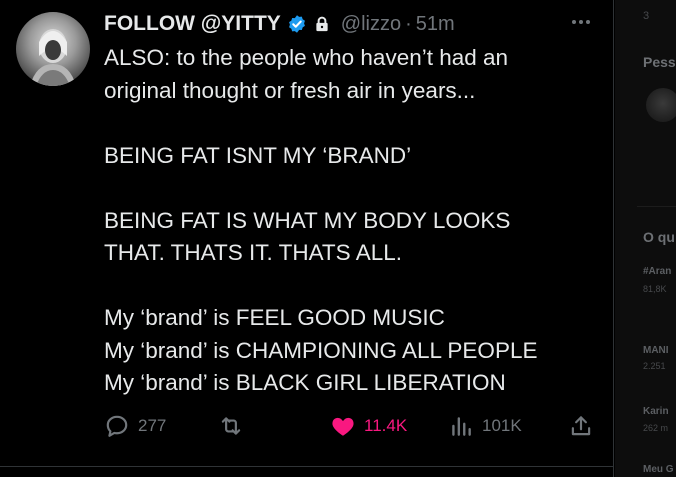 Image resolution: width=676 pixels, height=477 pixels. What do you see at coordinates (192, 24) in the screenshot?
I see `display-name: FOLLOW @YITTY` at bounding box center [192, 24].